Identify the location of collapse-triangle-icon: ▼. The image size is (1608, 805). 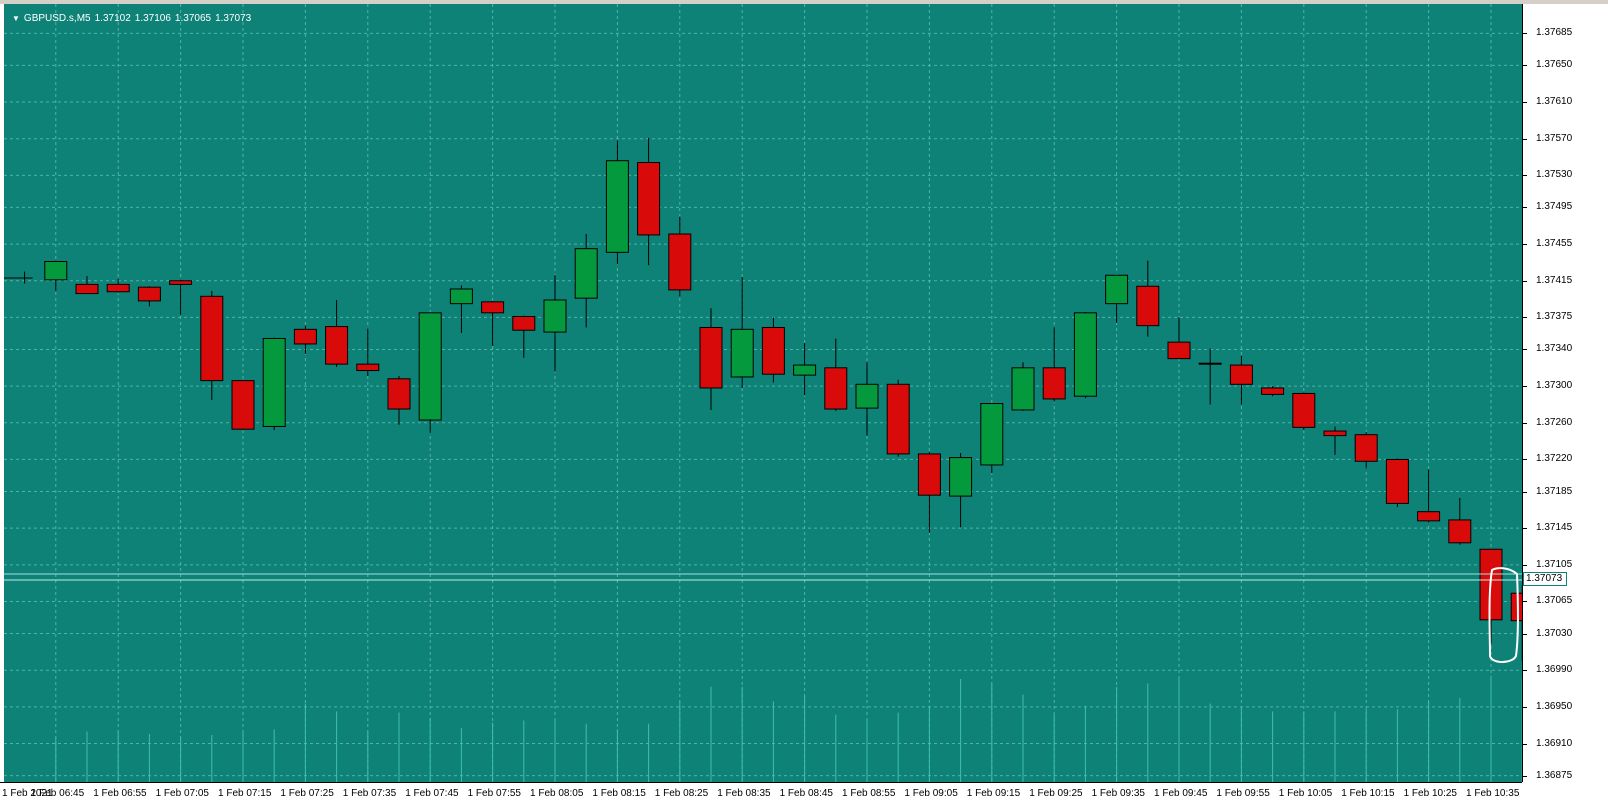
(16, 18).